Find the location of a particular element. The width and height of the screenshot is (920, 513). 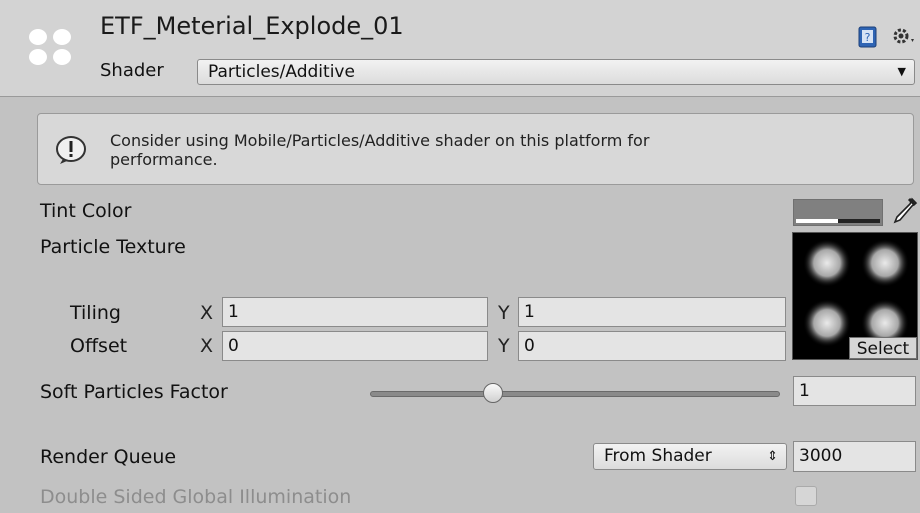

render-queue-mode-value: From Shader is located at coordinates (658, 456).